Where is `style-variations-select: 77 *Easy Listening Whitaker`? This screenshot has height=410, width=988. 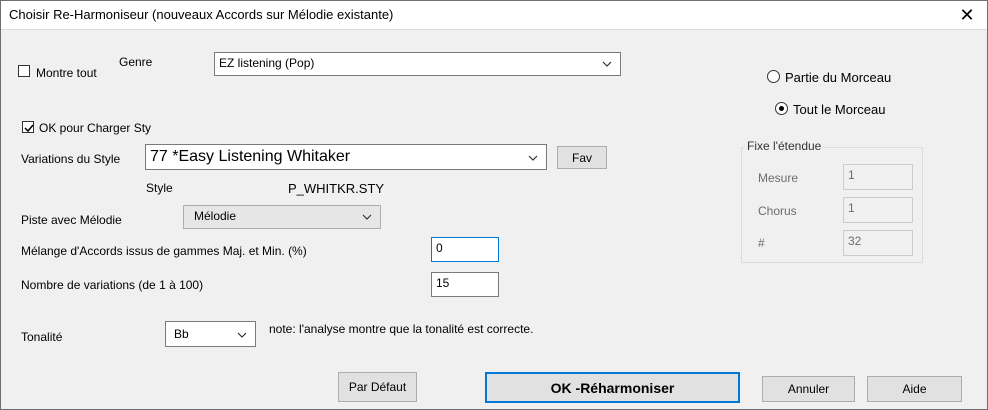 style-variations-select: 77 *Easy Listening Whitaker is located at coordinates (346, 157).